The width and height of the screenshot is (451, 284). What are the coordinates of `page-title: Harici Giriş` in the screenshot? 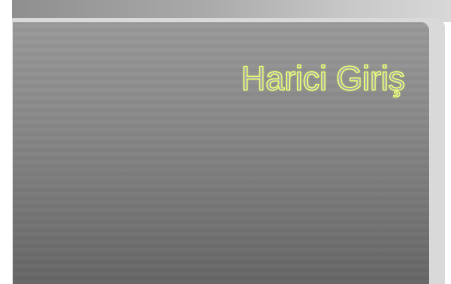 It's located at (323, 79).